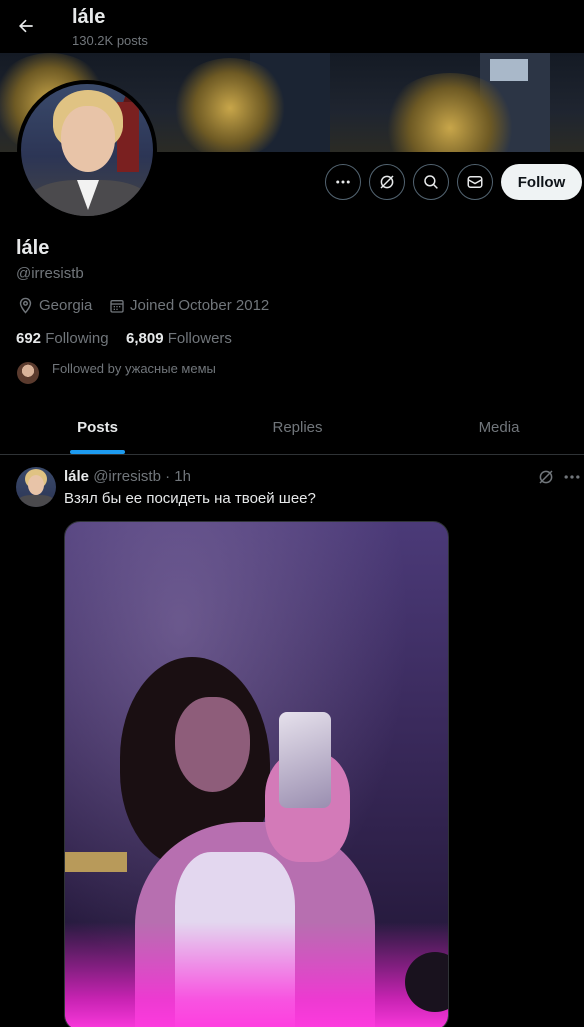 This screenshot has width=584, height=1027. What do you see at coordinates (199, 338) in the screenshot?
I see `followers-label: Followers` at bounding box center [199, 338].